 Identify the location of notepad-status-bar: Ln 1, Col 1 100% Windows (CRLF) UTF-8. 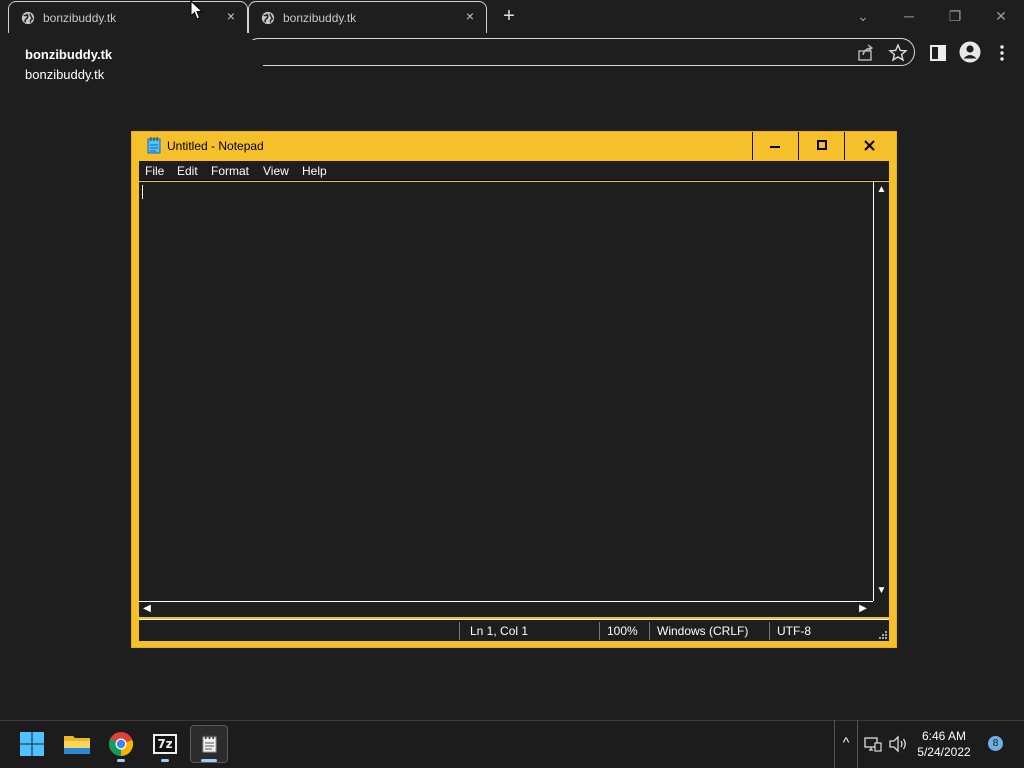
(514, 630).